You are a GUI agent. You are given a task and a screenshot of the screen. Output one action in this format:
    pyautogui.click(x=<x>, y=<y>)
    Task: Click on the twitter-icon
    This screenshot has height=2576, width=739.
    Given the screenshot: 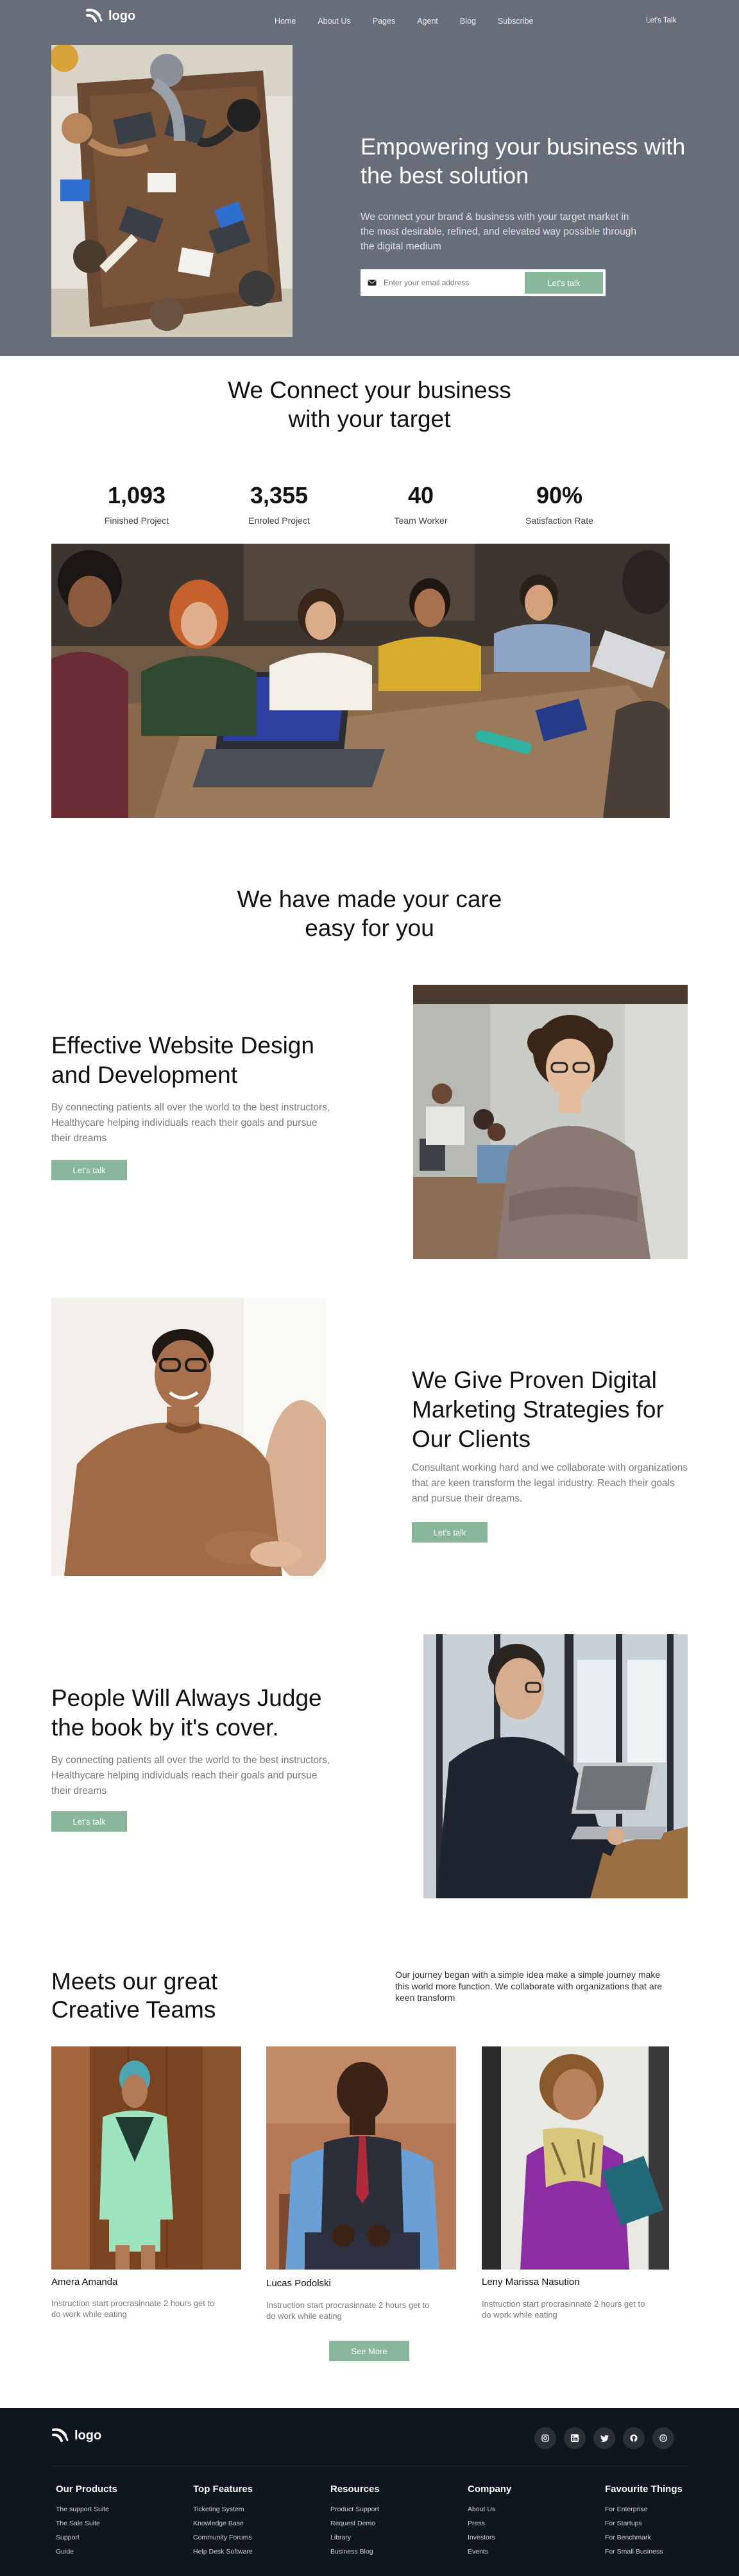 What is the action you would take?
    pyautogui.click(x=604, y=2438)
    